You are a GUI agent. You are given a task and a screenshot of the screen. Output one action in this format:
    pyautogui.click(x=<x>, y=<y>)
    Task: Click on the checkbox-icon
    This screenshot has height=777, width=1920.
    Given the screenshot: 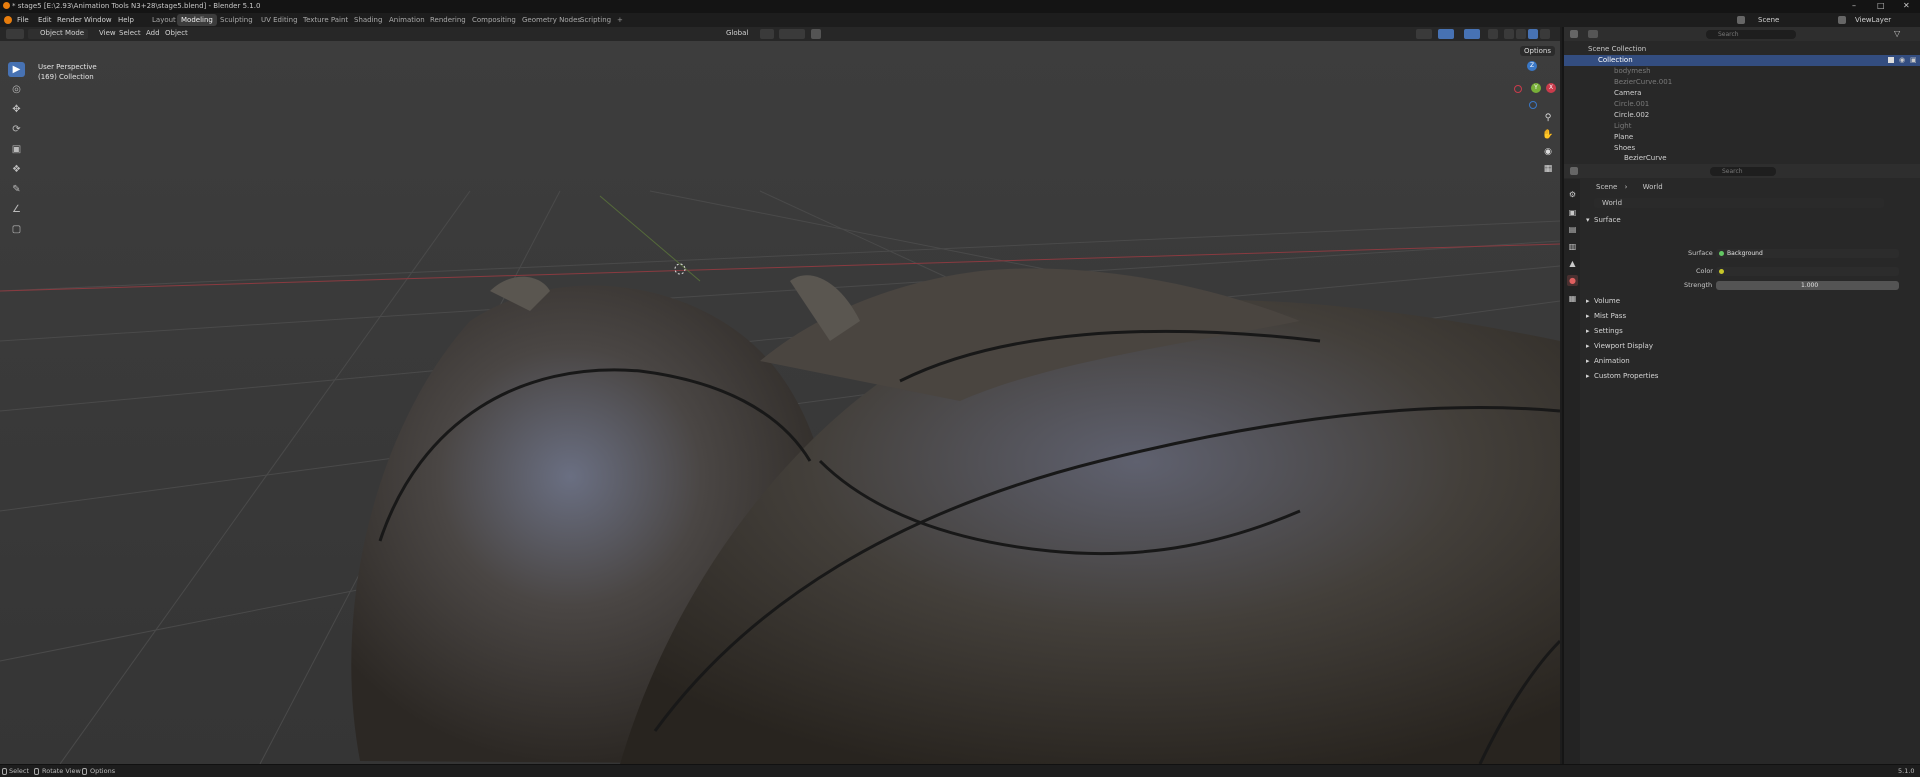 What is the action you would take?
    pyautogui.click(x=1891, y=60)
    